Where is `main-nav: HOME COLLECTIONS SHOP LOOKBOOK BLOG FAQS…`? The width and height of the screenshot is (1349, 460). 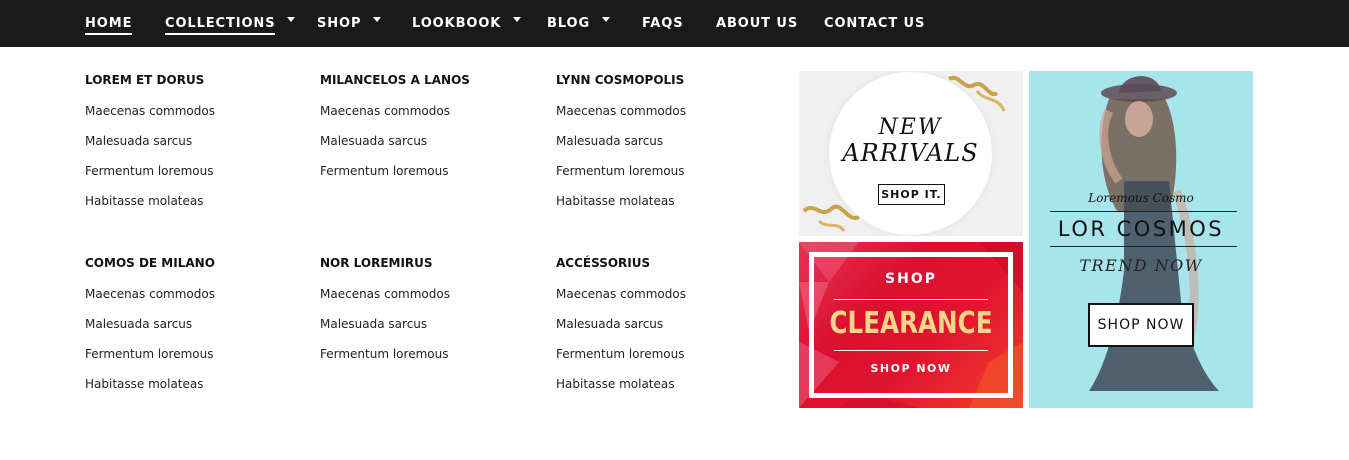 main-nav: HOME COLLECTIONS SHOP LOOKBOOK BLOG FAQS… is located at coordinates (674, 23).